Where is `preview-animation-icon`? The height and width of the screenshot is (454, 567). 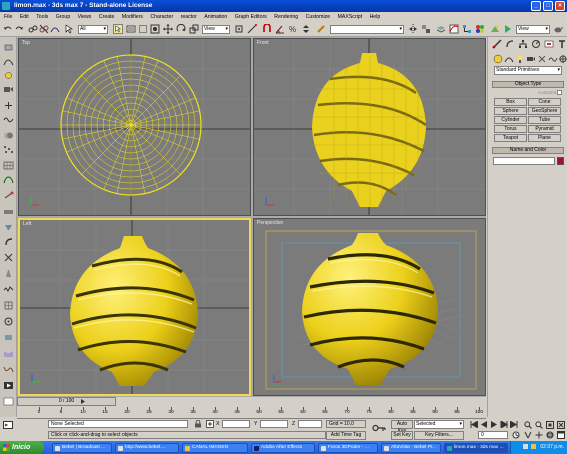
preview-animation-icon is located at coordinates (8, 385).